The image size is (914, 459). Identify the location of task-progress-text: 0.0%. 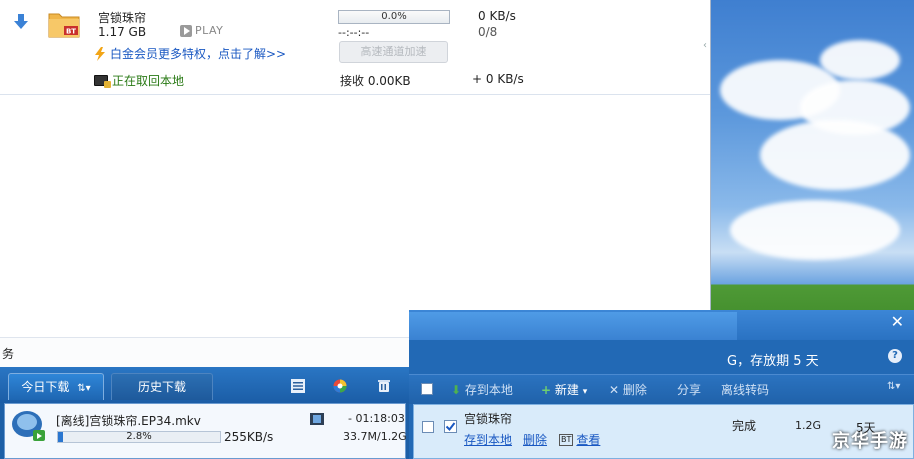
(394, 16).